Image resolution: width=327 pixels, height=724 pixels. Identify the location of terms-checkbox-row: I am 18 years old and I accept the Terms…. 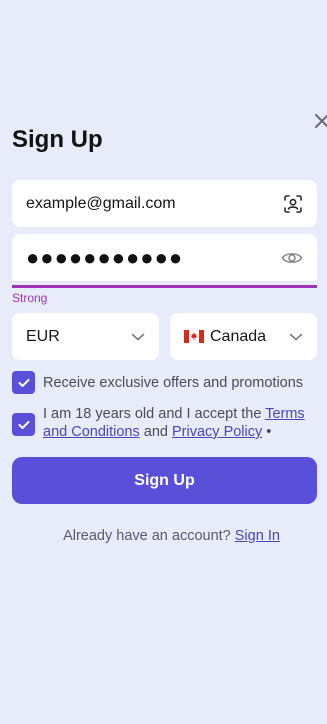
(164, 423).